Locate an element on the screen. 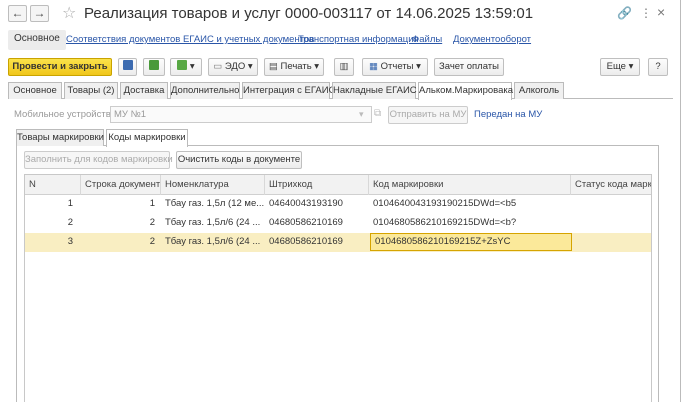 The image size is (681, 402). print-label: Печать is located at coordinates (296, 66).